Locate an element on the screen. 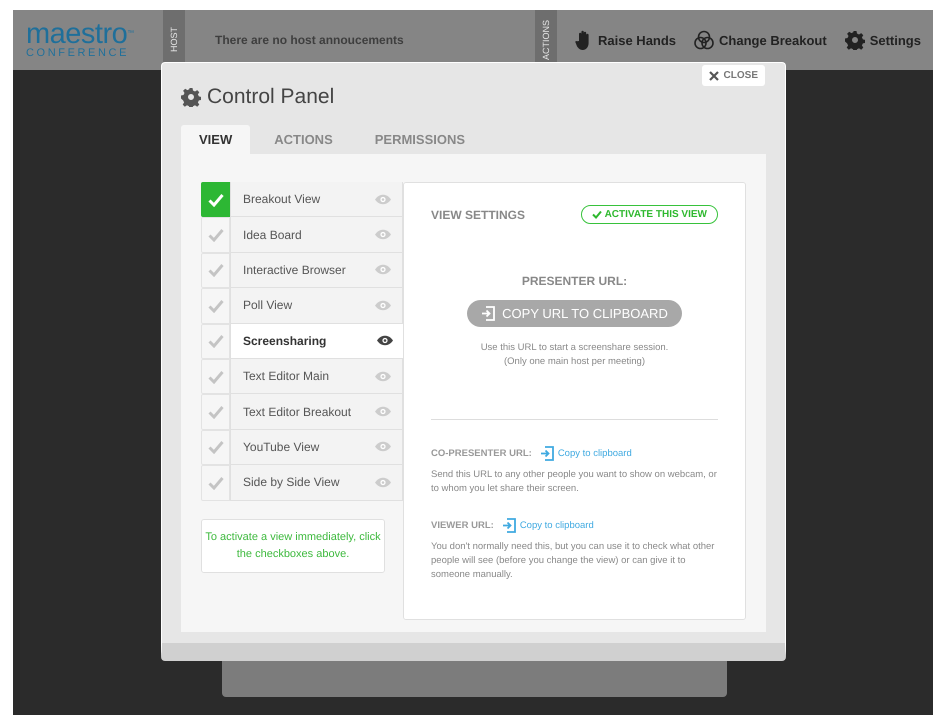 This screenshot has width=933, height=715. logo-text: maestro$^{™}$ is located at coordinates (80, 34).